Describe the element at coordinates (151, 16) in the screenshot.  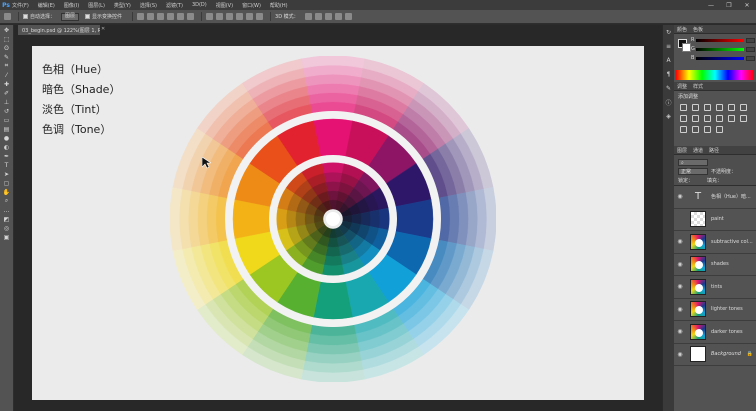
I see `align-middle-icon` at that location.